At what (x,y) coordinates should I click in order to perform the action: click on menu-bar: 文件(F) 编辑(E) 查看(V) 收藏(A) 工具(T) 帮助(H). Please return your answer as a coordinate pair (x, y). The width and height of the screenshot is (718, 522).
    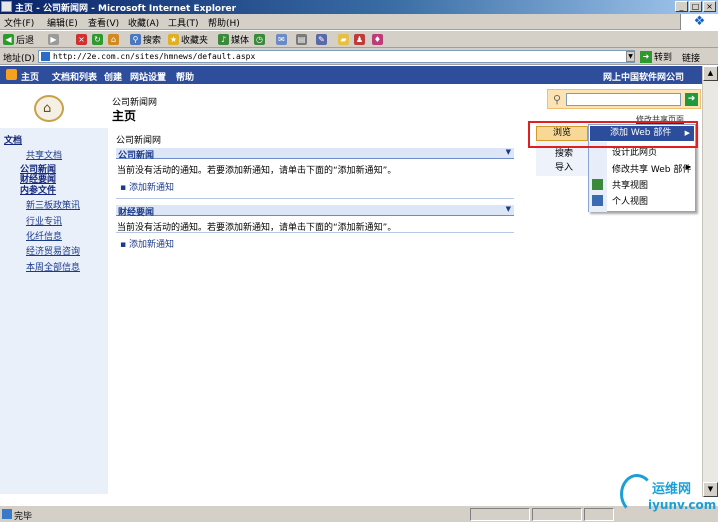
    Looking at the image, I should click on (359, 22).